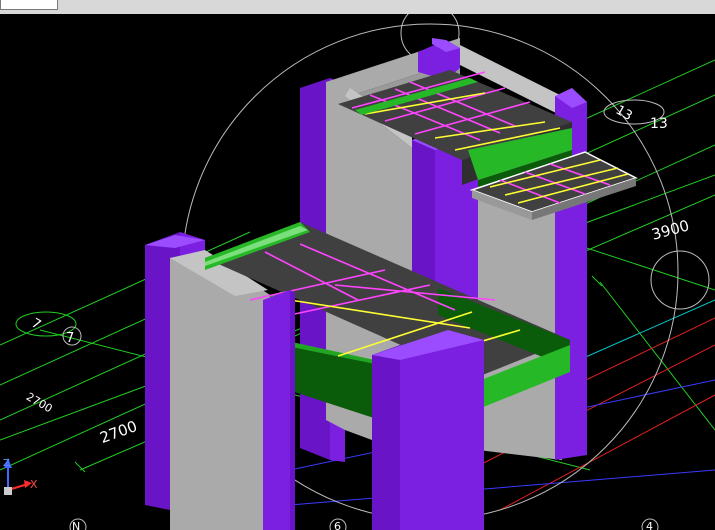  What do you see at coordinates (6, 463) in the screenshot?
I see `triad-z-label: Z` at bounding box center [6, 463].